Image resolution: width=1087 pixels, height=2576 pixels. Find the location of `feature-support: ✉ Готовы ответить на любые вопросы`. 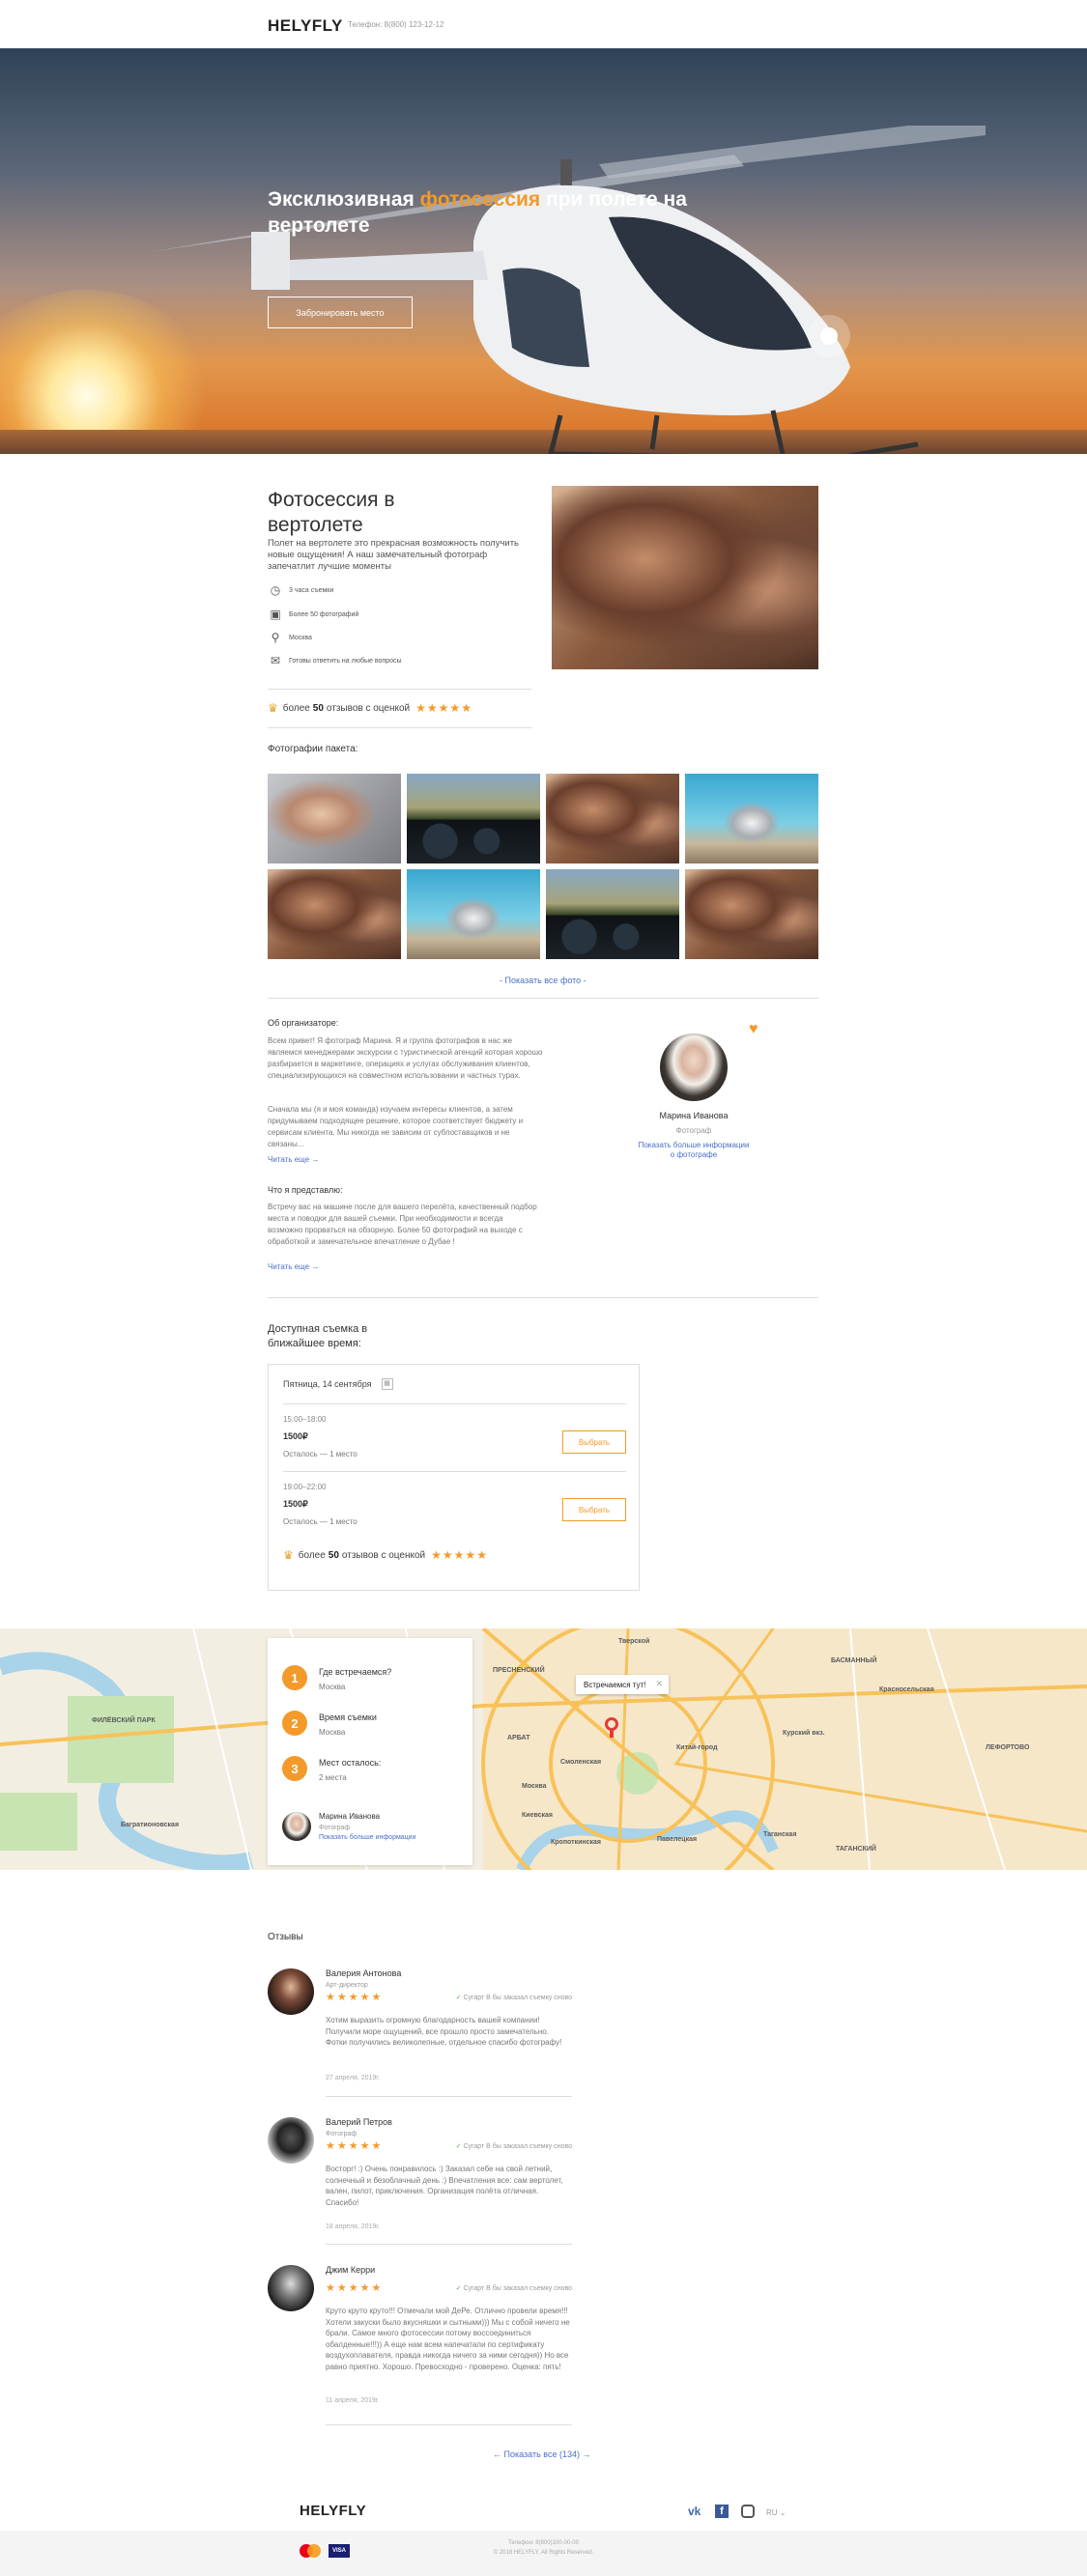

feature-support: ✉ Готовы ответить на любые вопросы is located at coordinates (335, 660).